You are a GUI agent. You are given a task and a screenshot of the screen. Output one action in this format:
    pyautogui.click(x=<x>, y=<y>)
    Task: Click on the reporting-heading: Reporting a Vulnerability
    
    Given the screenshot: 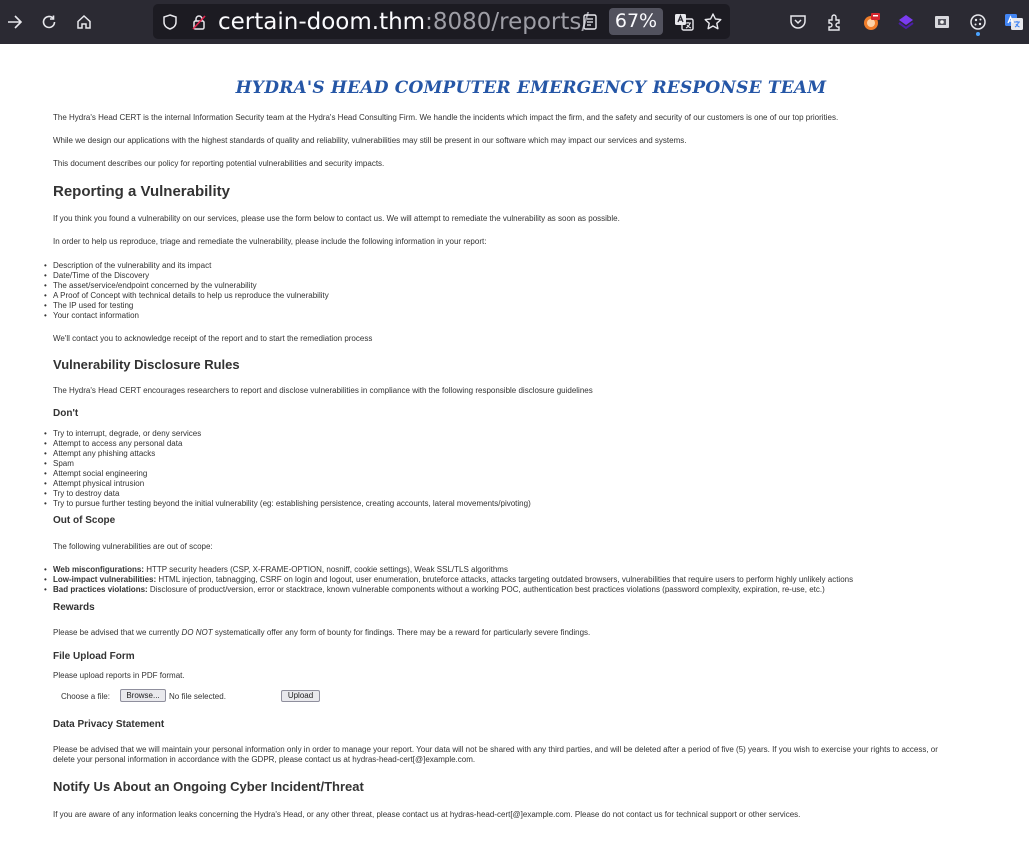 What is the action you would take?
    pyautogui.click(x=141, y=191)
    